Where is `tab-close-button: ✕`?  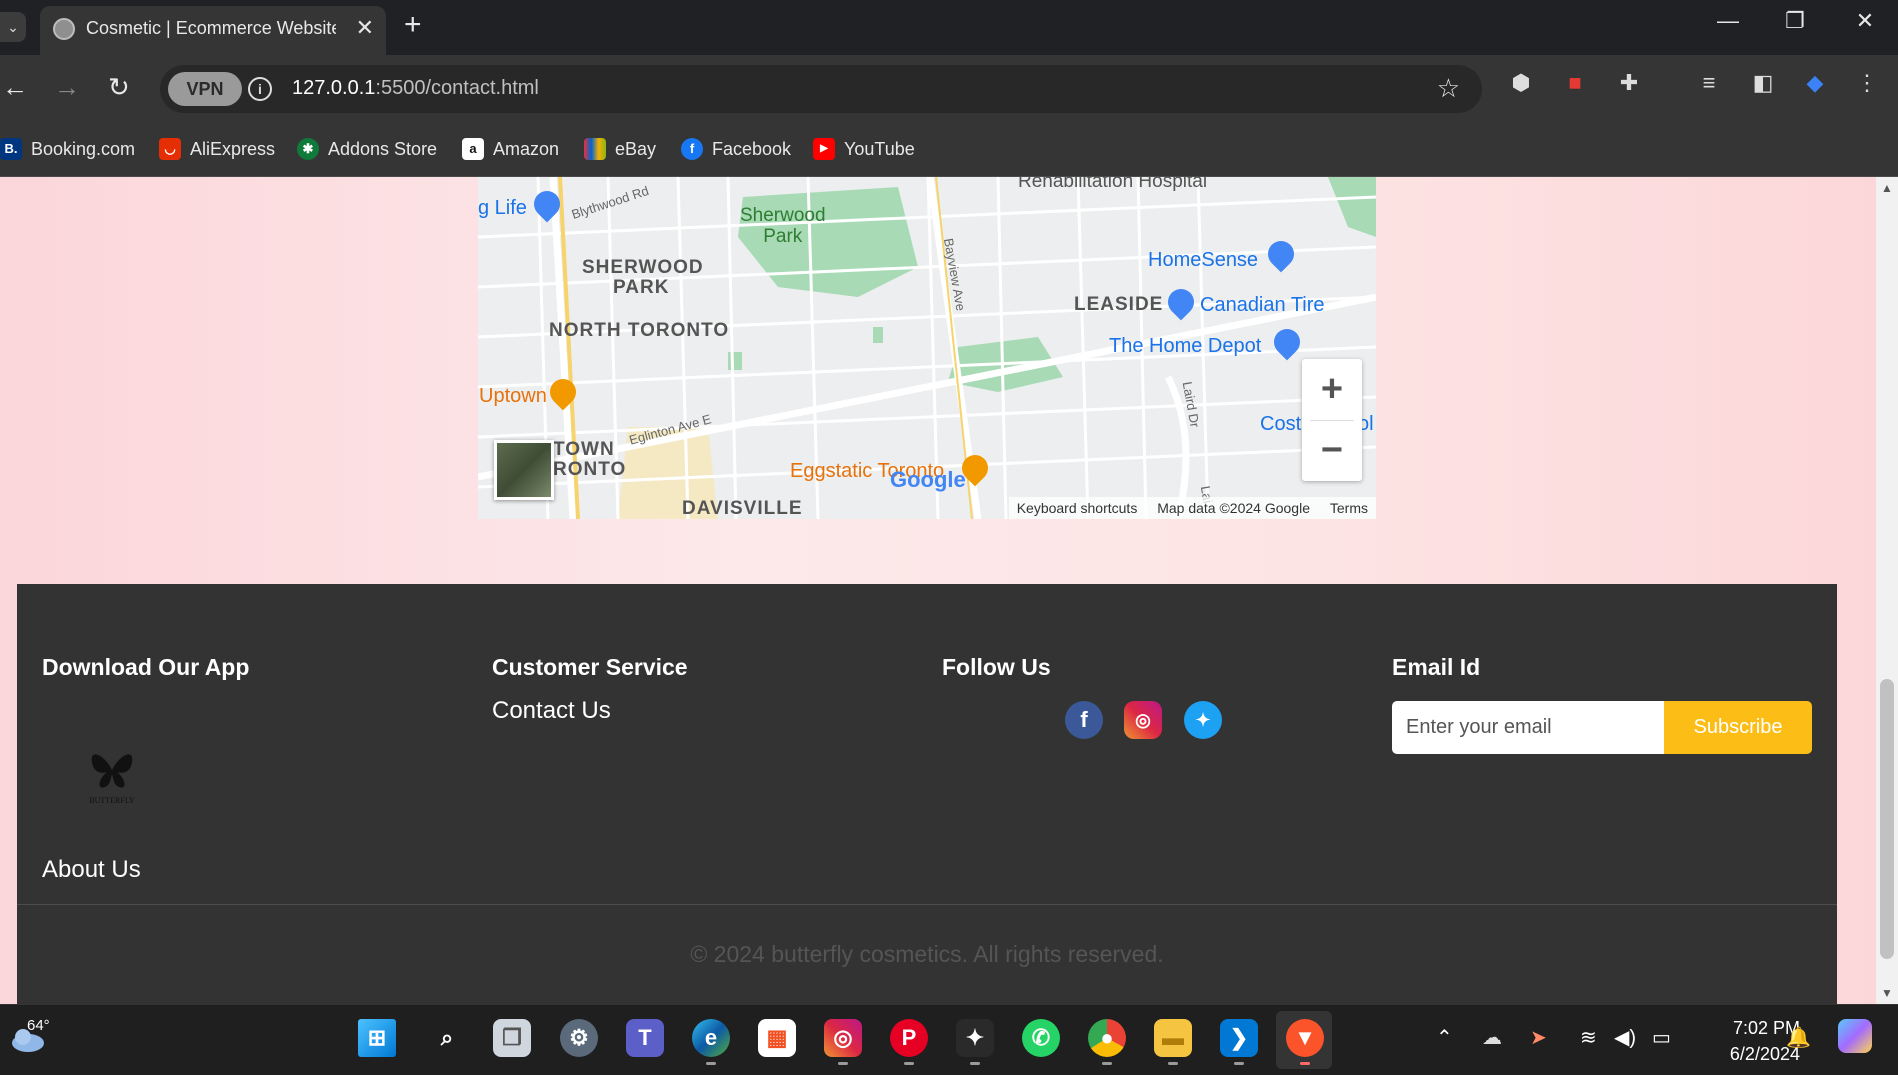 tab-close-button: ✕ is located at coordinates (365, 28).